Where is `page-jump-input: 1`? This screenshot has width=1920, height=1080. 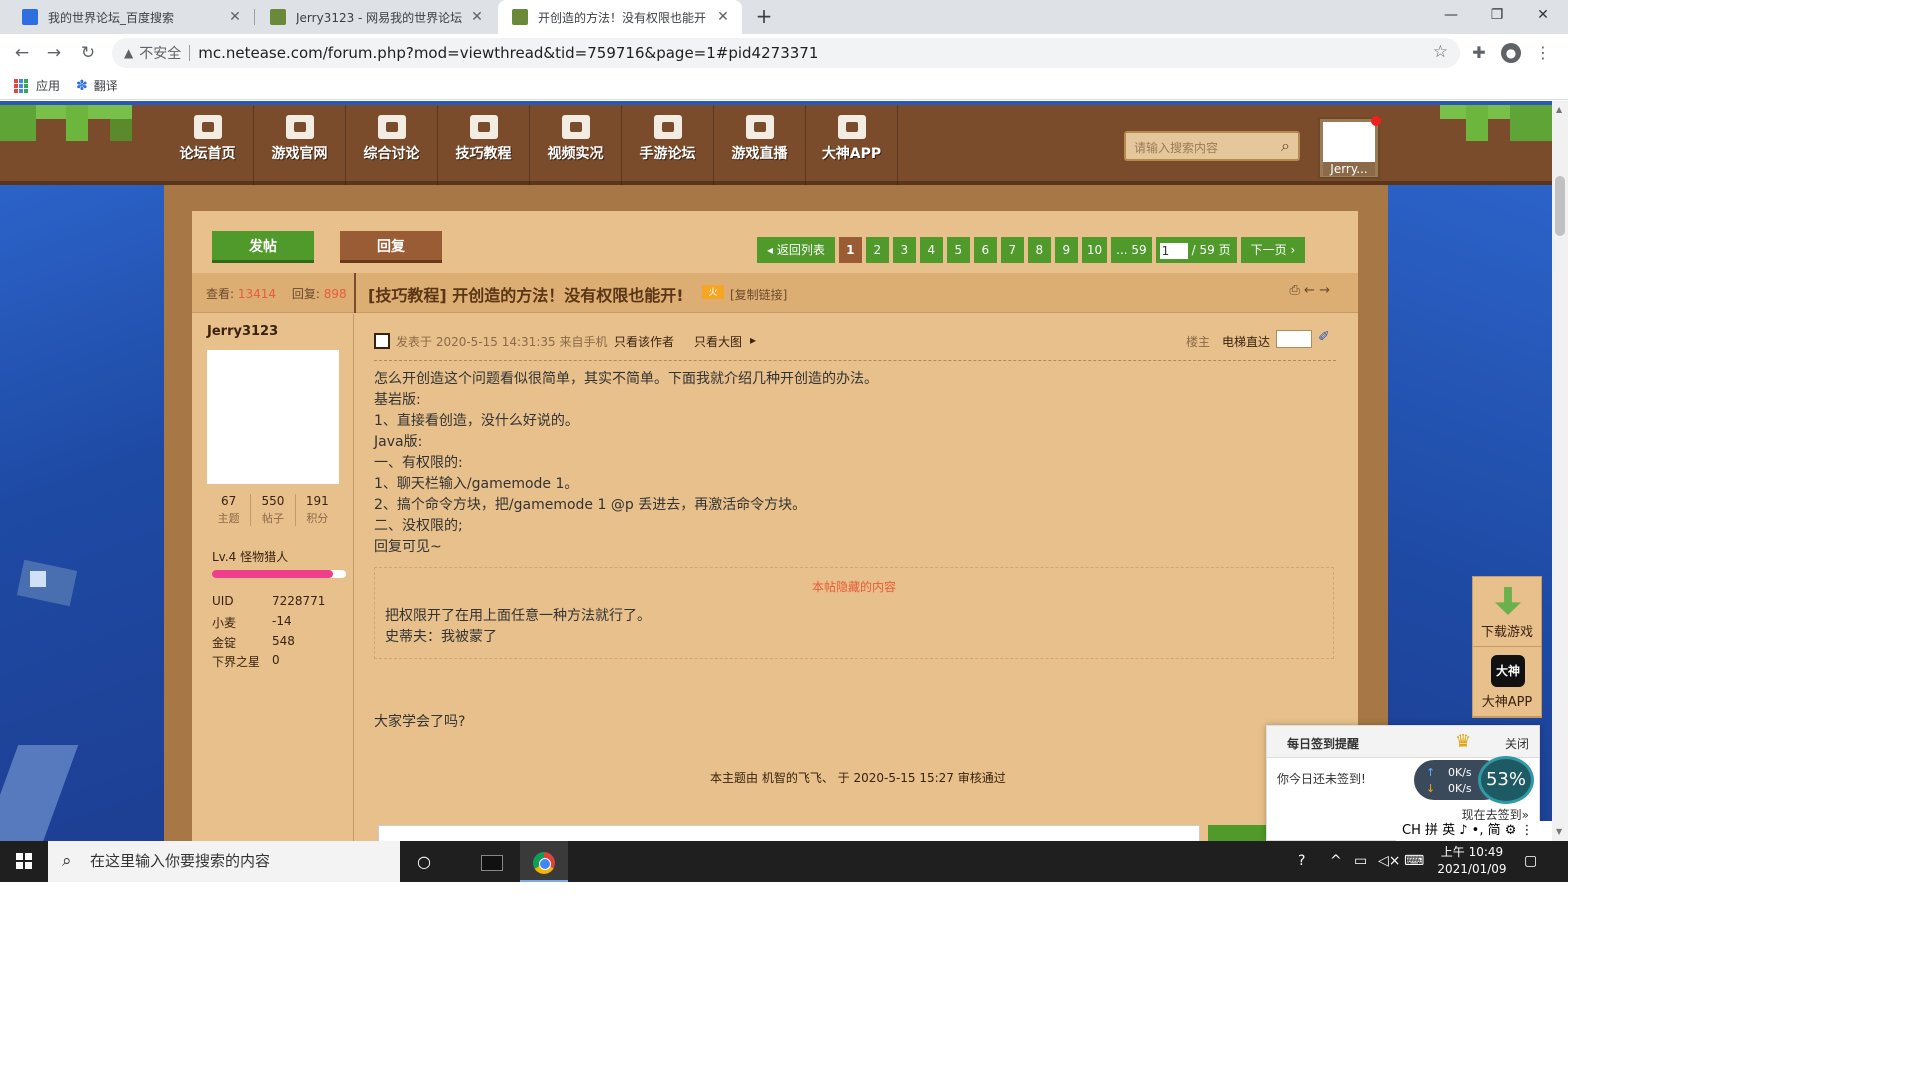
page-jump-input: 1 is located at coordinates (1173, 250).